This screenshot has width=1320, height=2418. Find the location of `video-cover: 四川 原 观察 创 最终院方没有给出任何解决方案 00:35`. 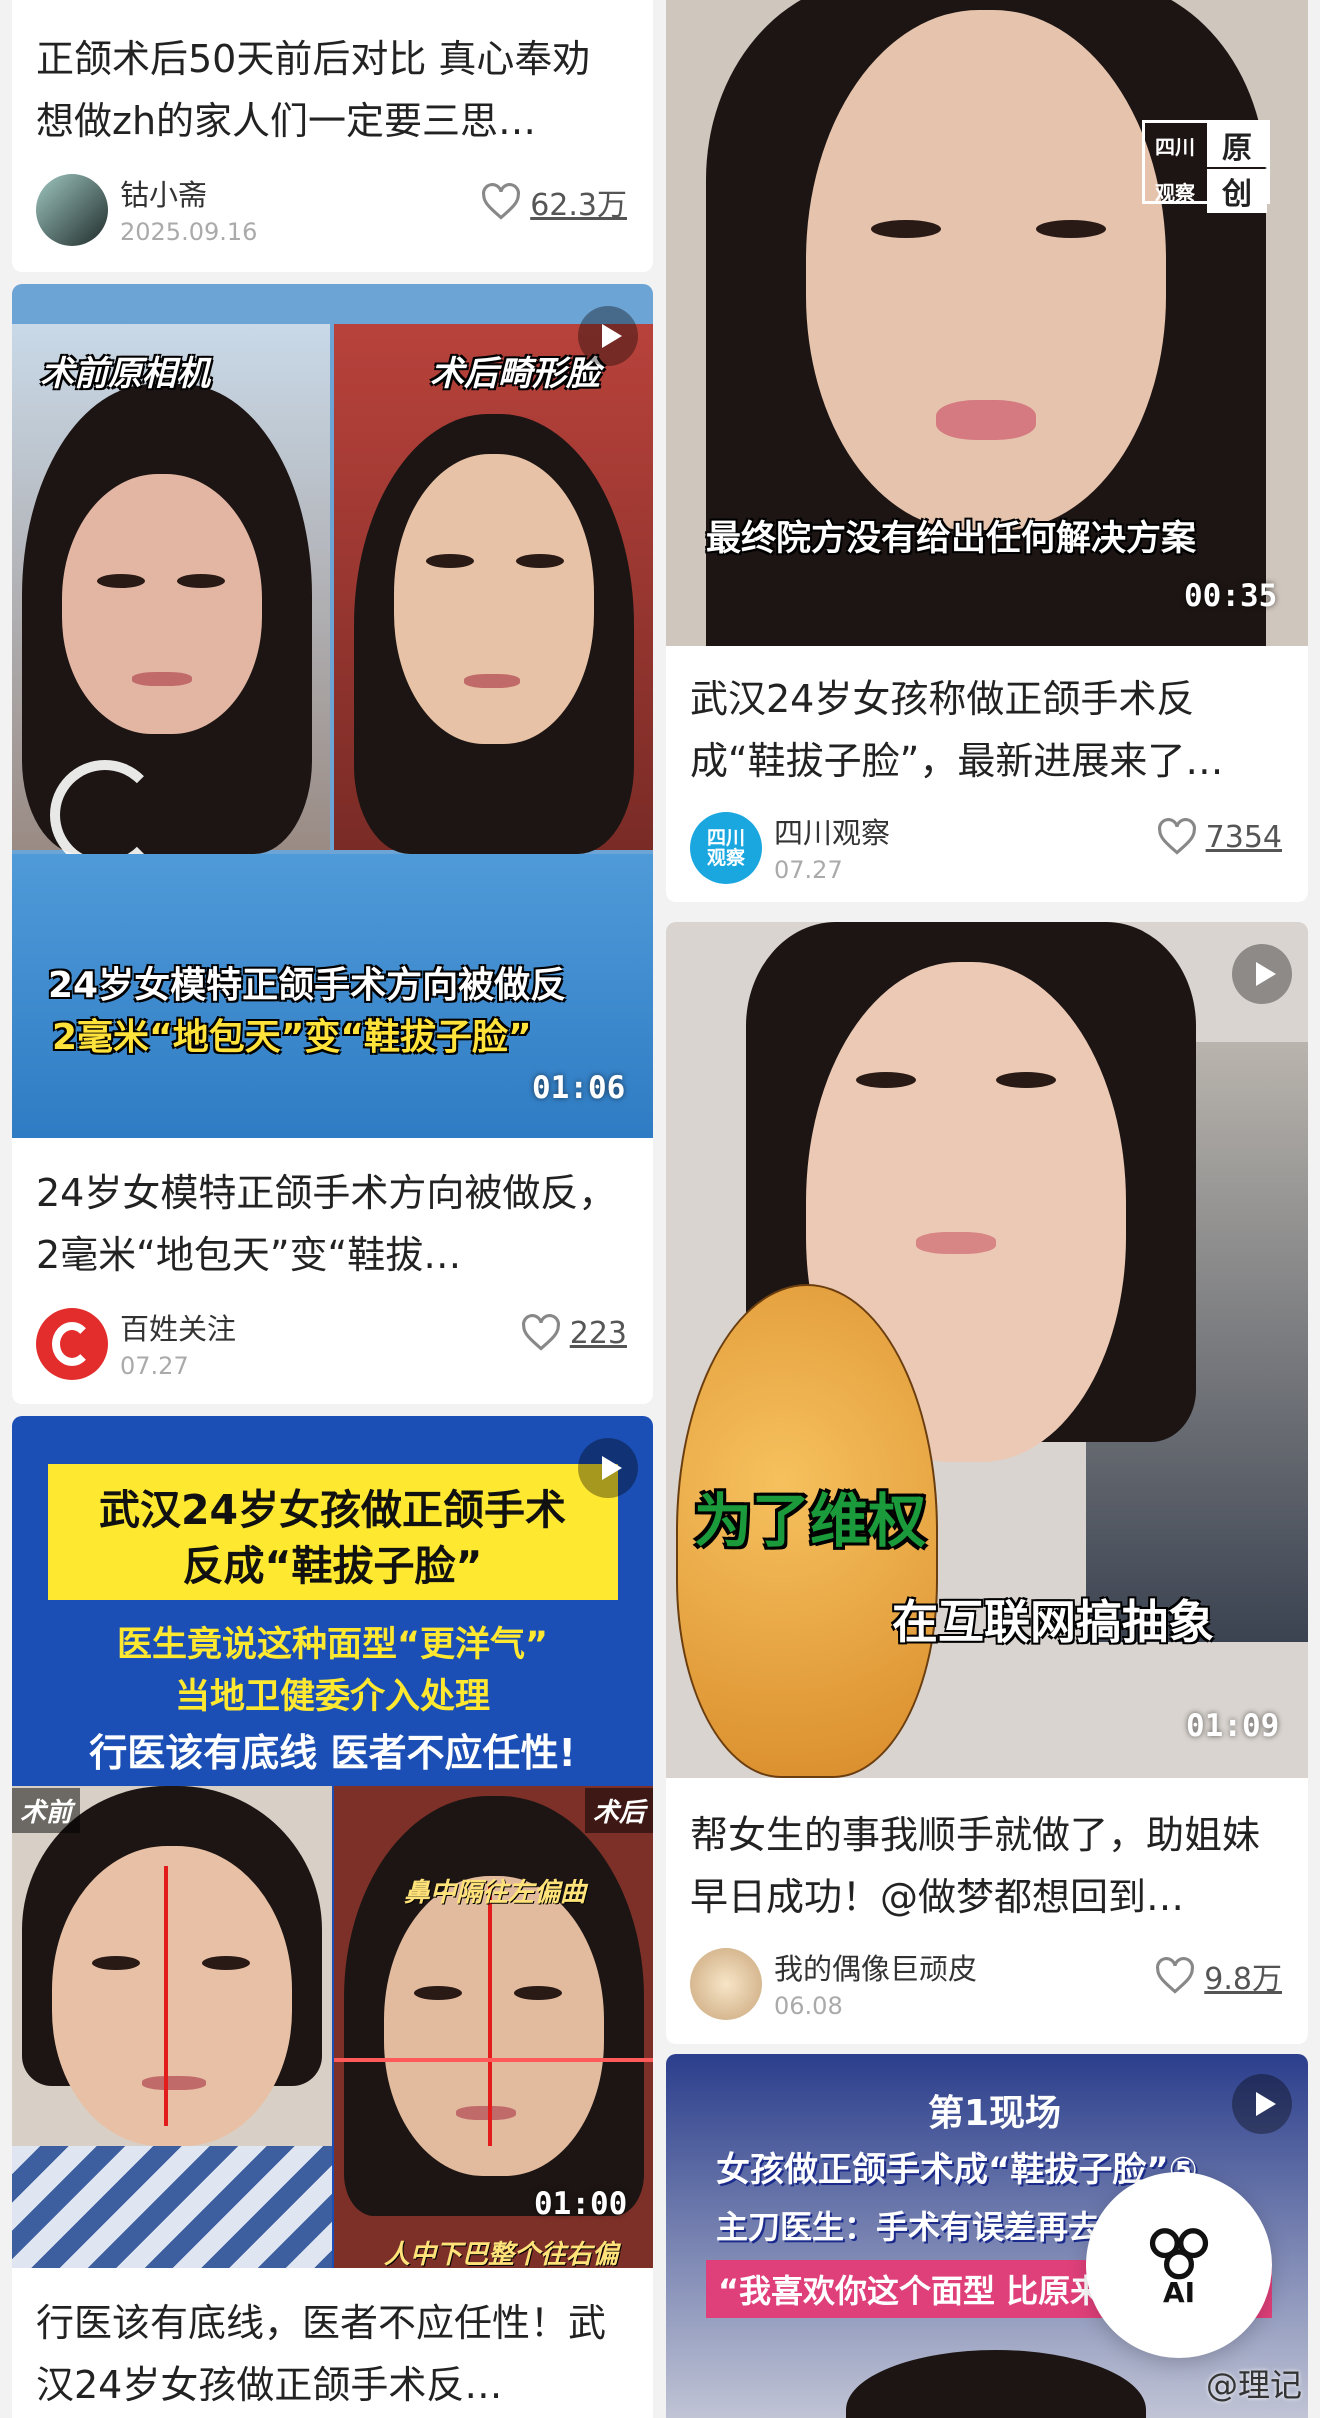

video-cover: 四川 原 观察 创 最终院方没有给出任何解决方案 00:35 is located at coordinates (987, 323).